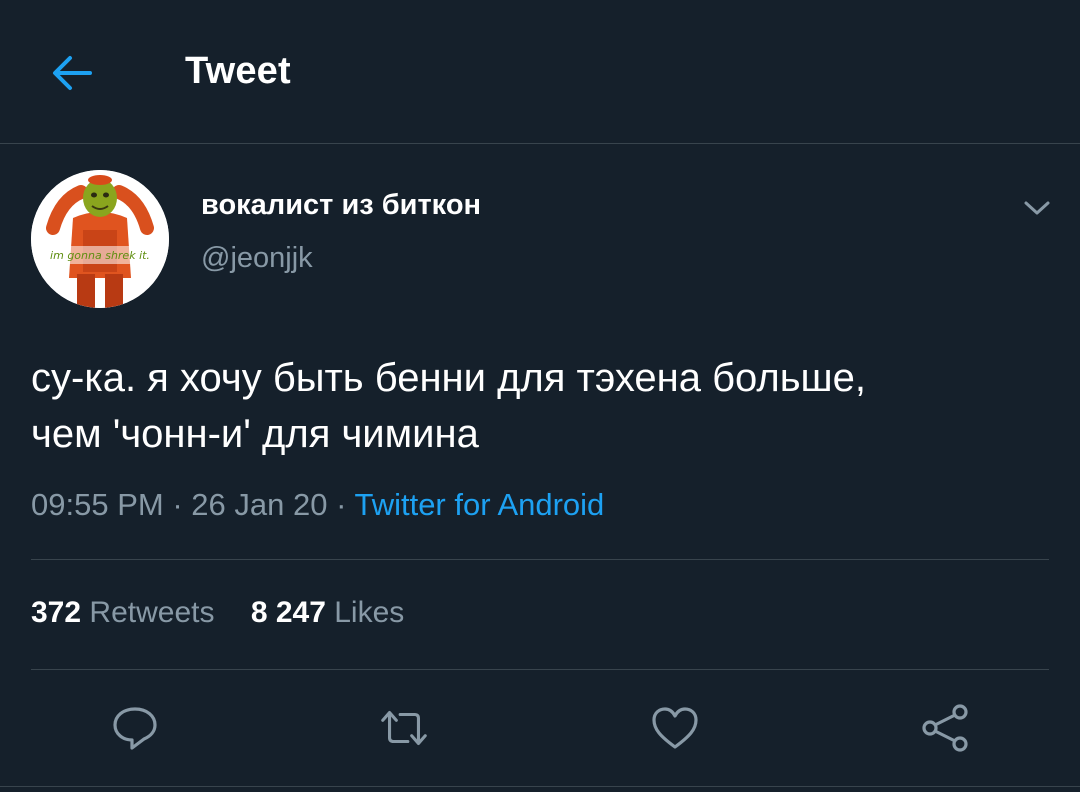  I want to click on avatar: im gonna shrek it., so click(100, 239).